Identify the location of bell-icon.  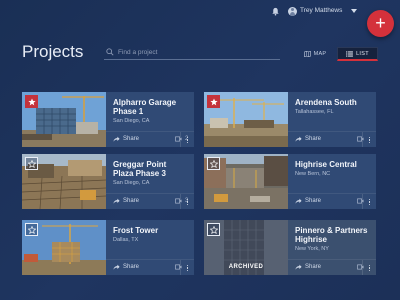
(275, 11).